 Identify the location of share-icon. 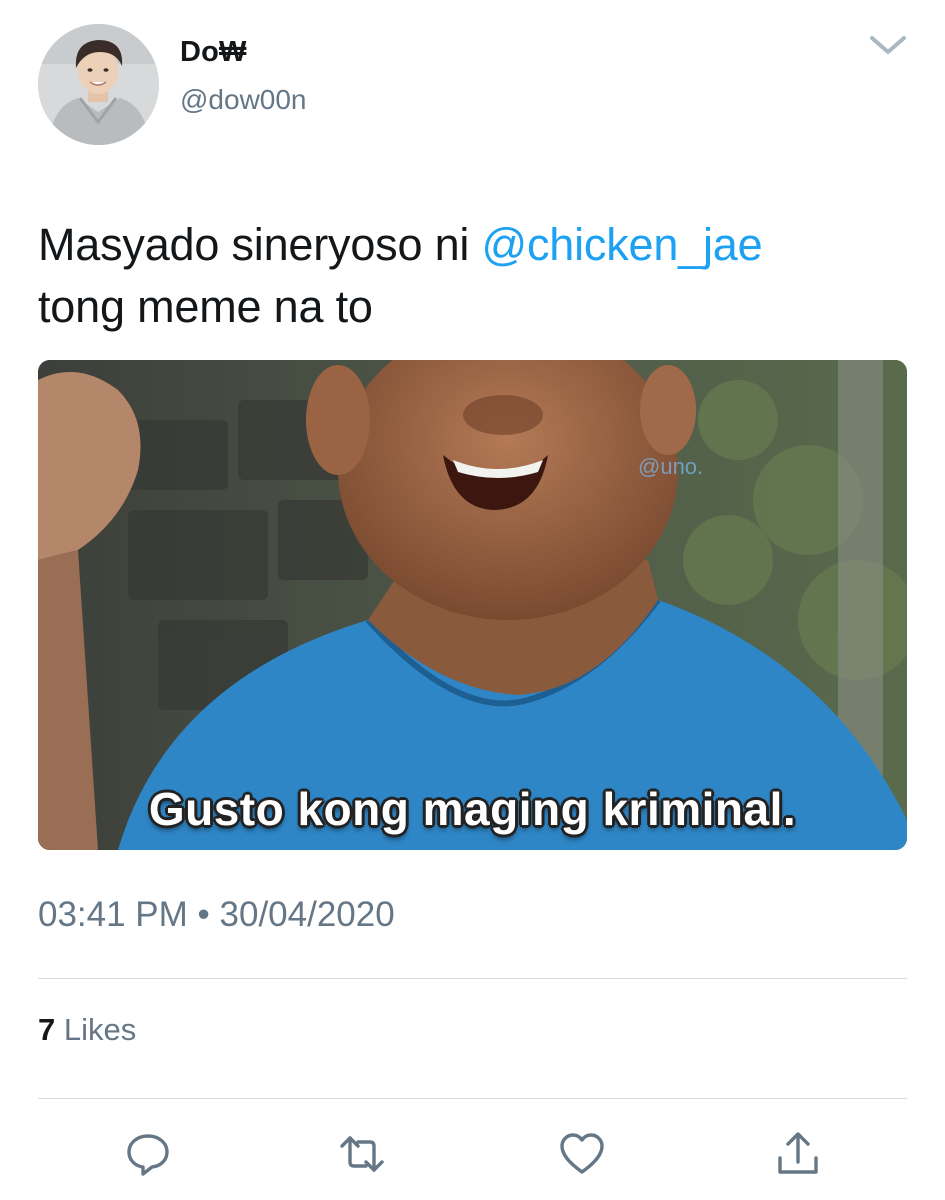
(798, 1154).